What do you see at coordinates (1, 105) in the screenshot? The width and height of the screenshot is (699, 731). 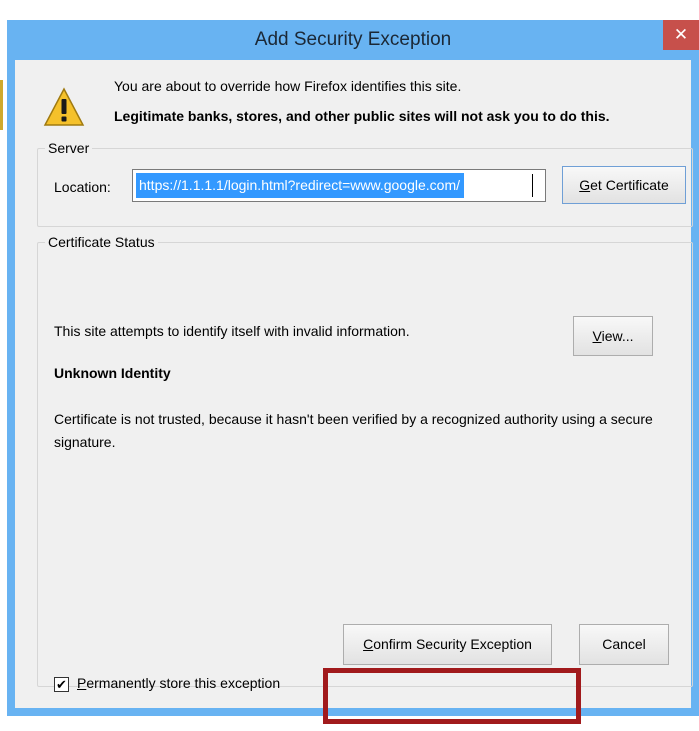 I see `background-window-edge` at bounding box center [1, 105].